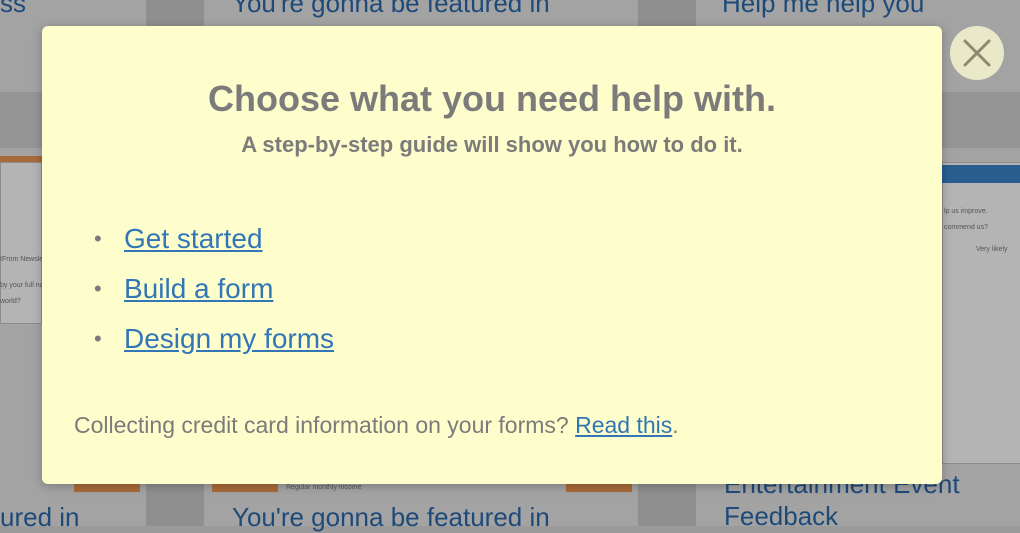 Image resolution: width=1020 pixels, height=533 pixels. What do you see at coordinates (966, 211) in the screenshot?
I see `thumb-text: lp us improve.` at bounding box center [966, 211].